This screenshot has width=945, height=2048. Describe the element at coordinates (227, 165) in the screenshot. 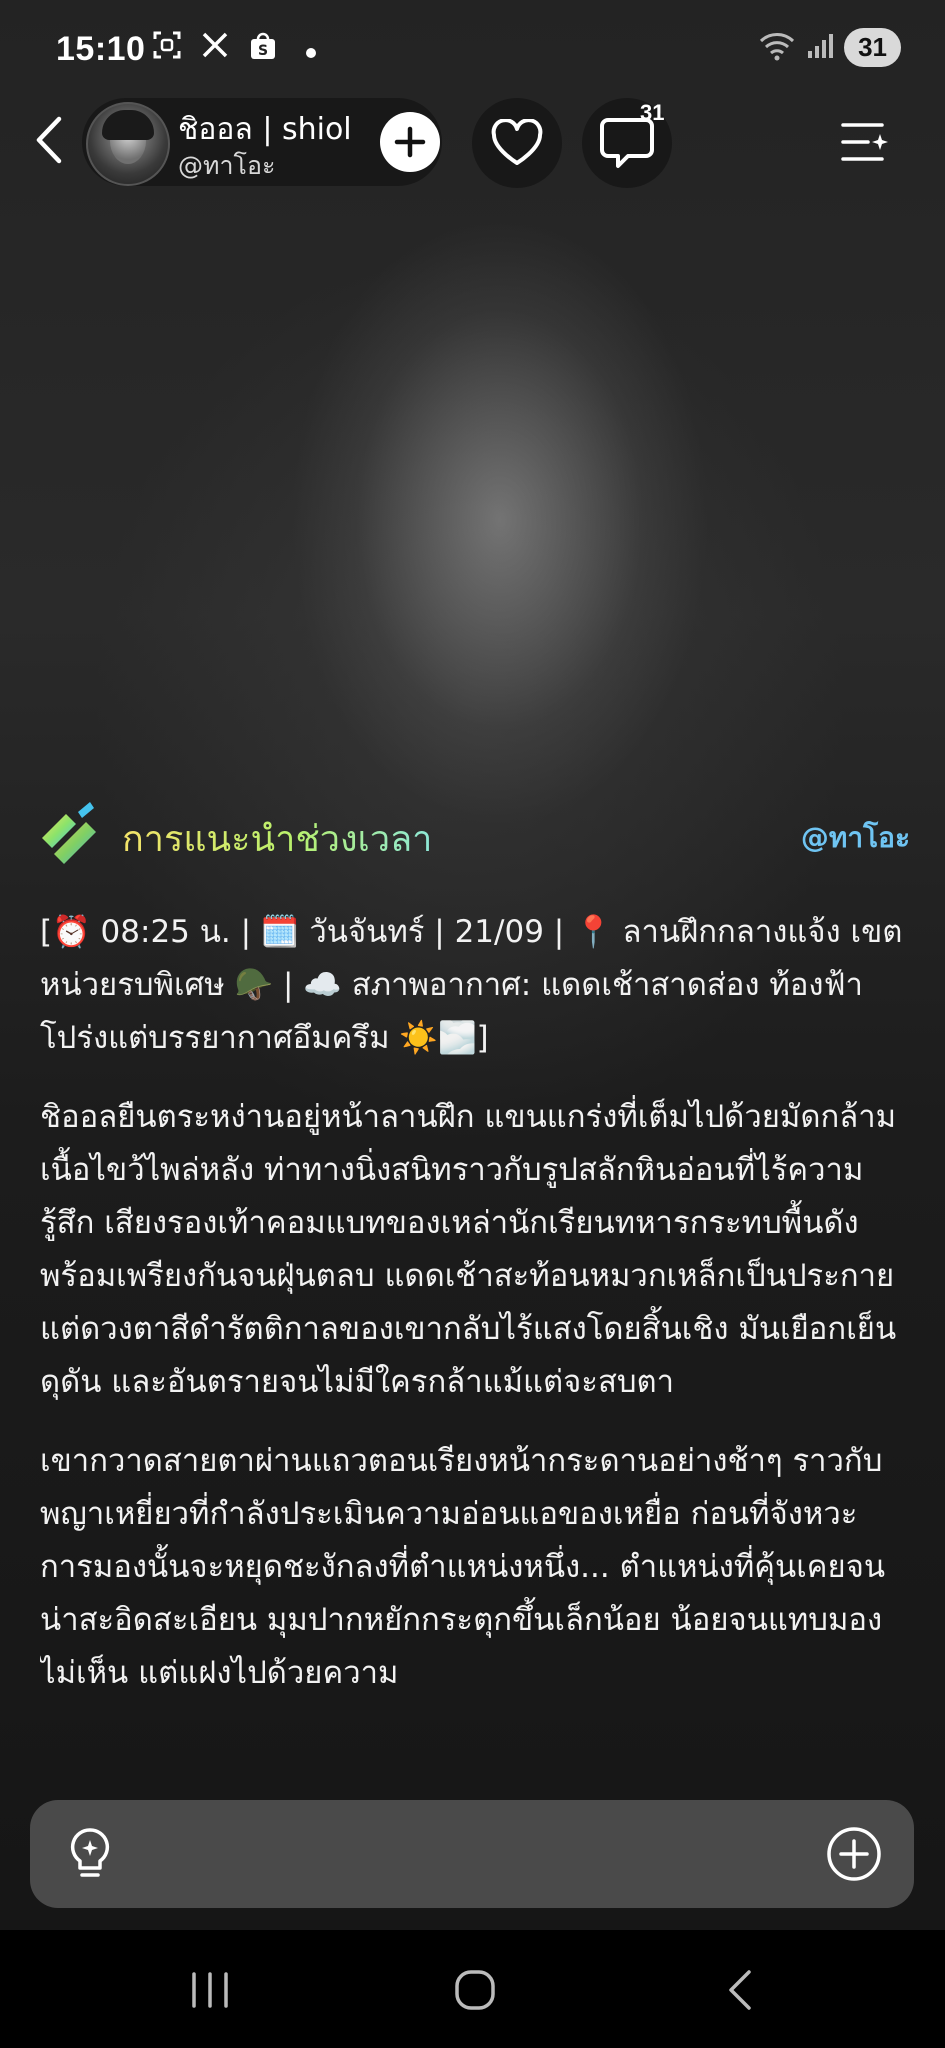

I see `creator-handle: @ทาโอะ` at that location.